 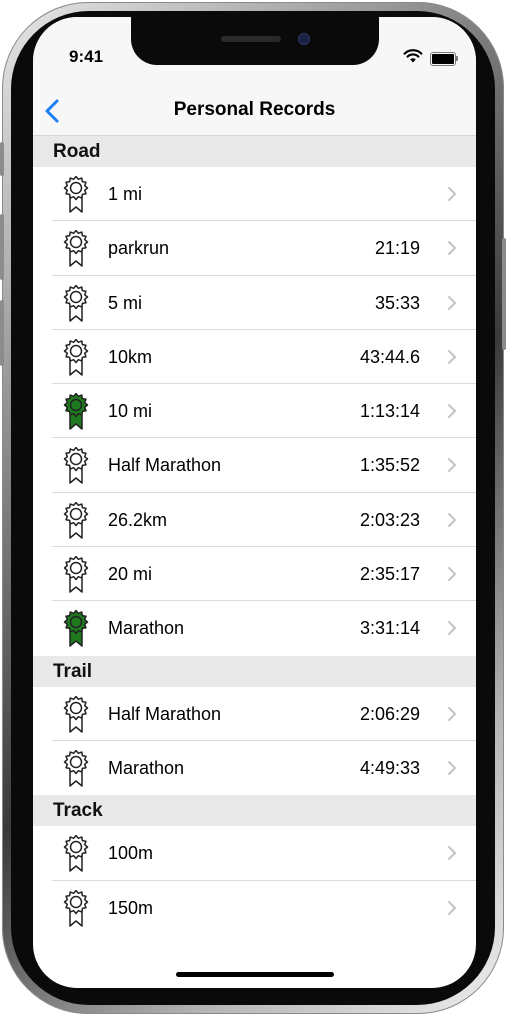 I want to click on record-distance: 20 mi, so click(x=130, y=574).